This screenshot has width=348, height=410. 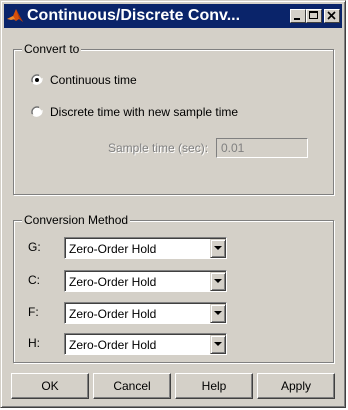 I want to click on conversion-method-label: Conversion Method, so click(x=76, y=220).